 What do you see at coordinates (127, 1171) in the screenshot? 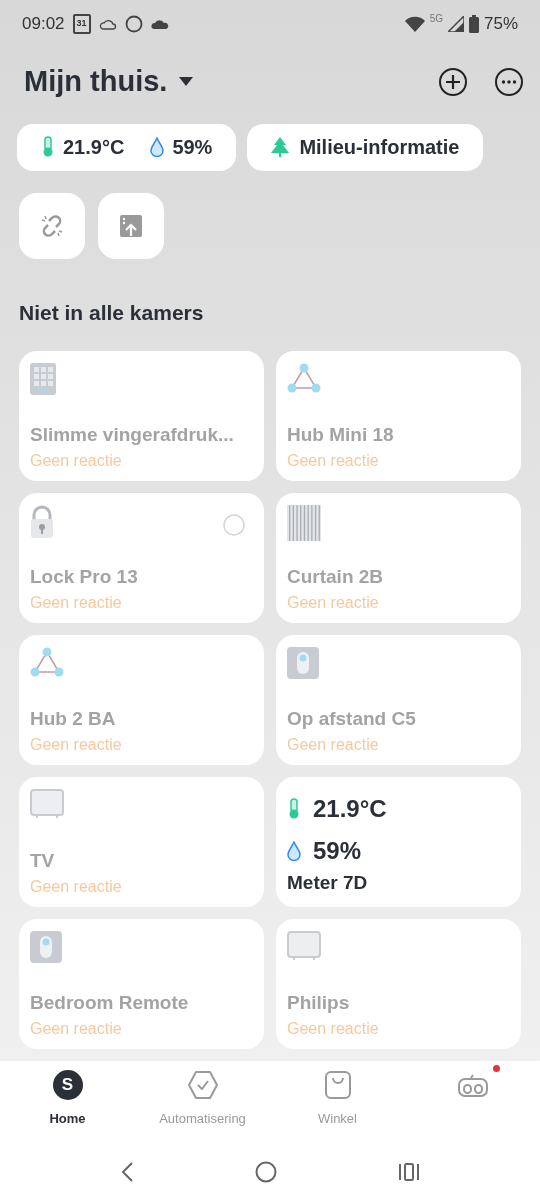
I see `back-icon` at bounding box center [127, 1171].